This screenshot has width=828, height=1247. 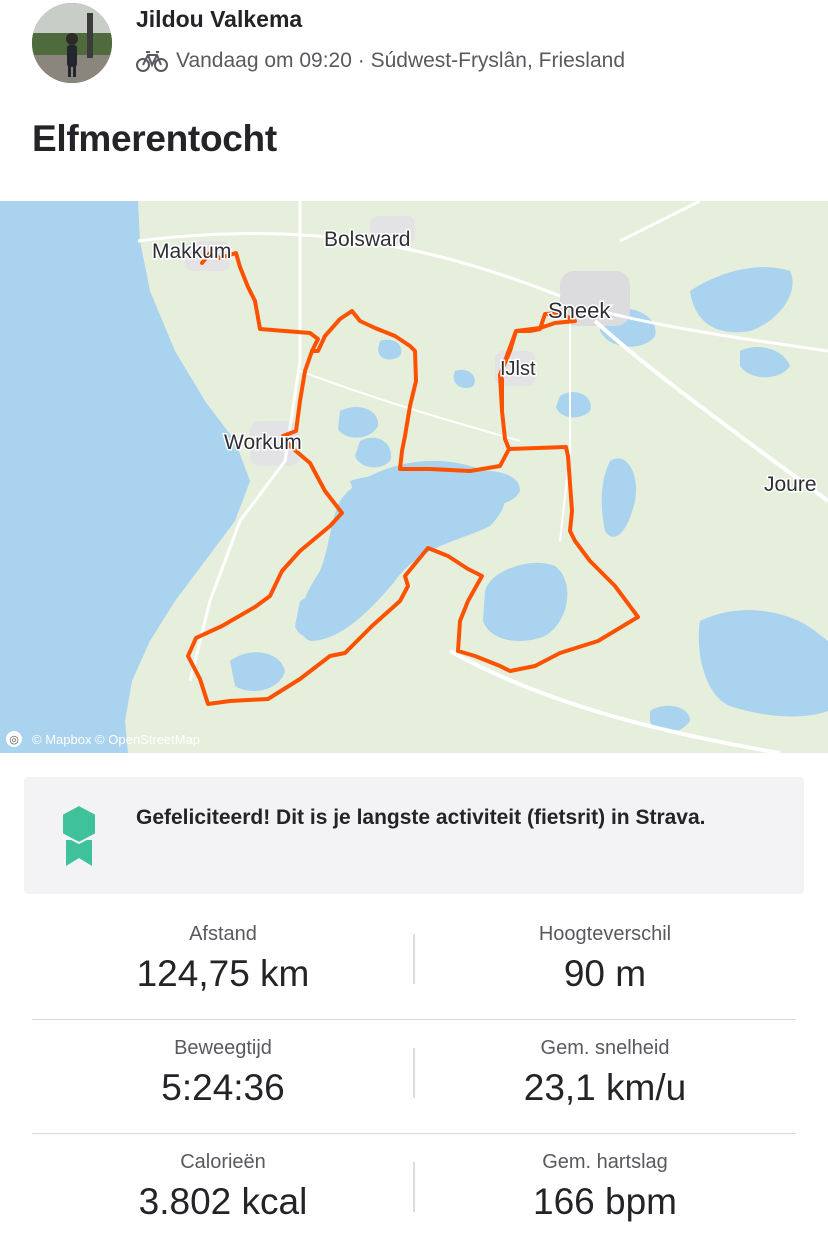 I want to click on map-label-bolsward: Bolsward, so click(x=367, y=239).